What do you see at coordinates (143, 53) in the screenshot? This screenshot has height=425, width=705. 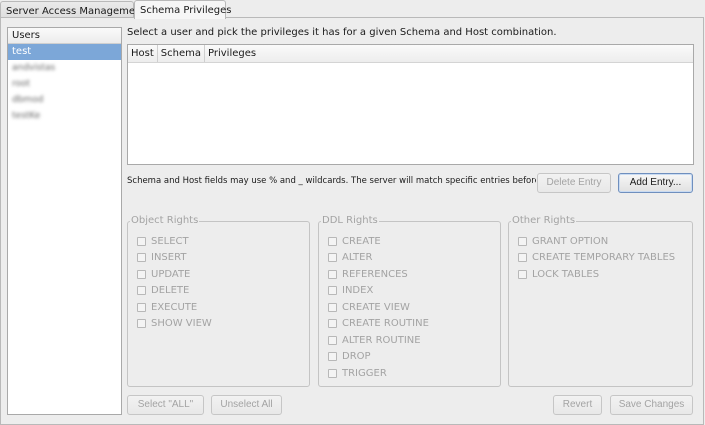 I see `column-header-host: Host` at bounding box center [143, 53].